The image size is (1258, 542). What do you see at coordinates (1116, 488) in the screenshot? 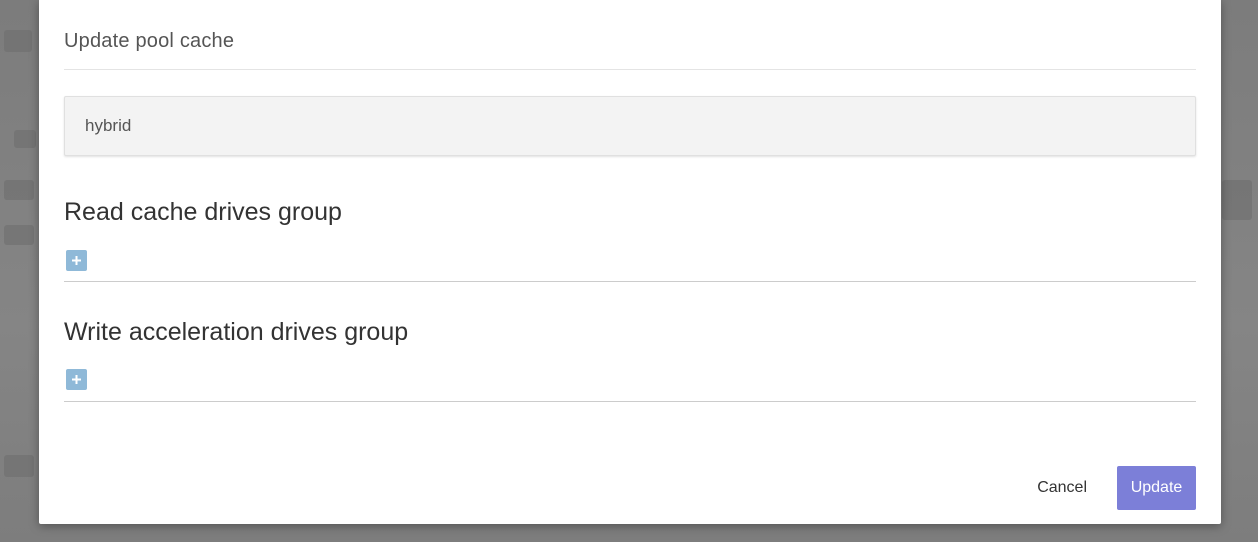
I see `dialog-footer: Cancel Update` at bounding box center [1116, 488].